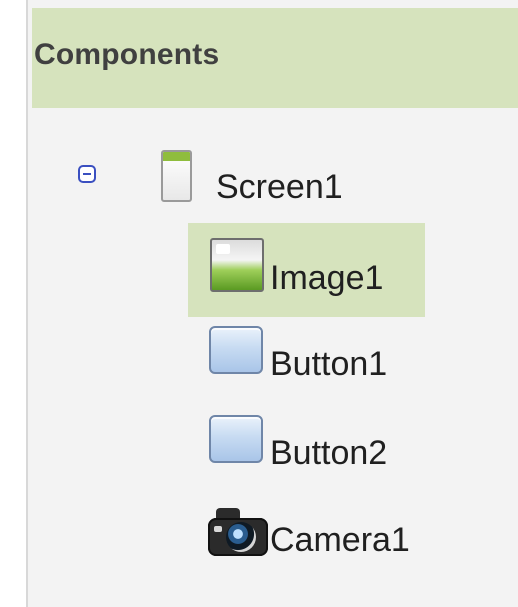 This screenshot has width=518, height=607. Describe the element at coordinates (127, 54) in the screenshot. I see `panel-title: Components` at that location.